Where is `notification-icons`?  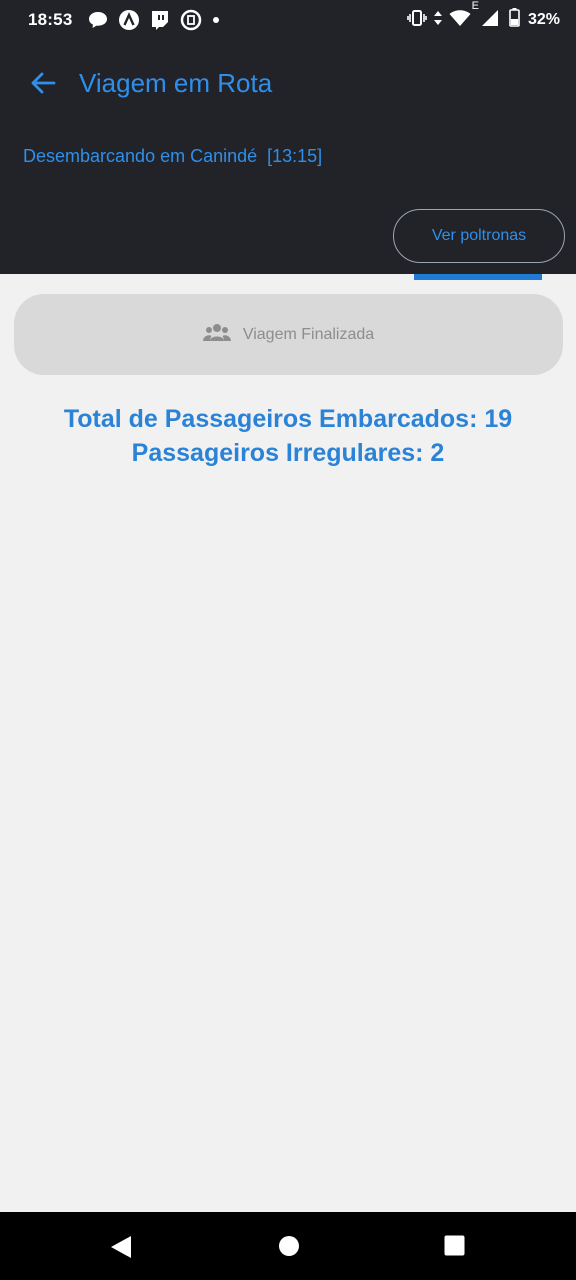
notification-icons is located at coordinates (154, 20).